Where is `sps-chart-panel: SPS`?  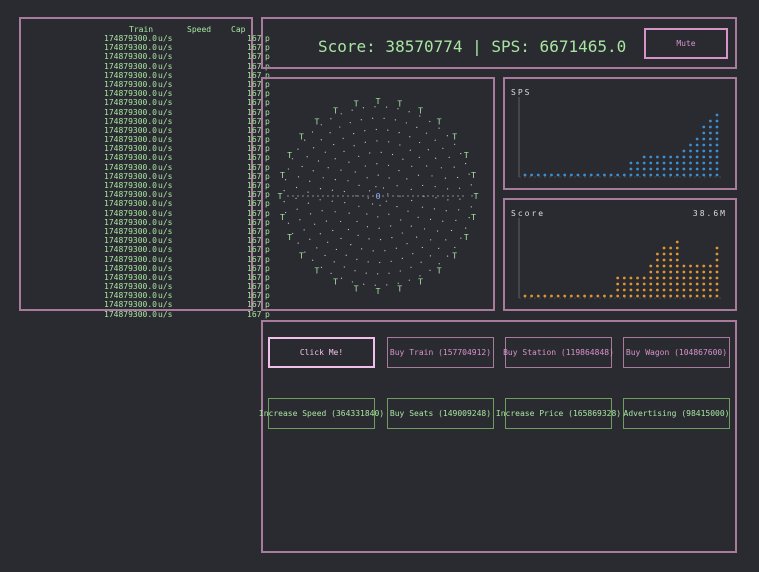 sps-chart-panel: SPS is located at coordinates (620, 133).